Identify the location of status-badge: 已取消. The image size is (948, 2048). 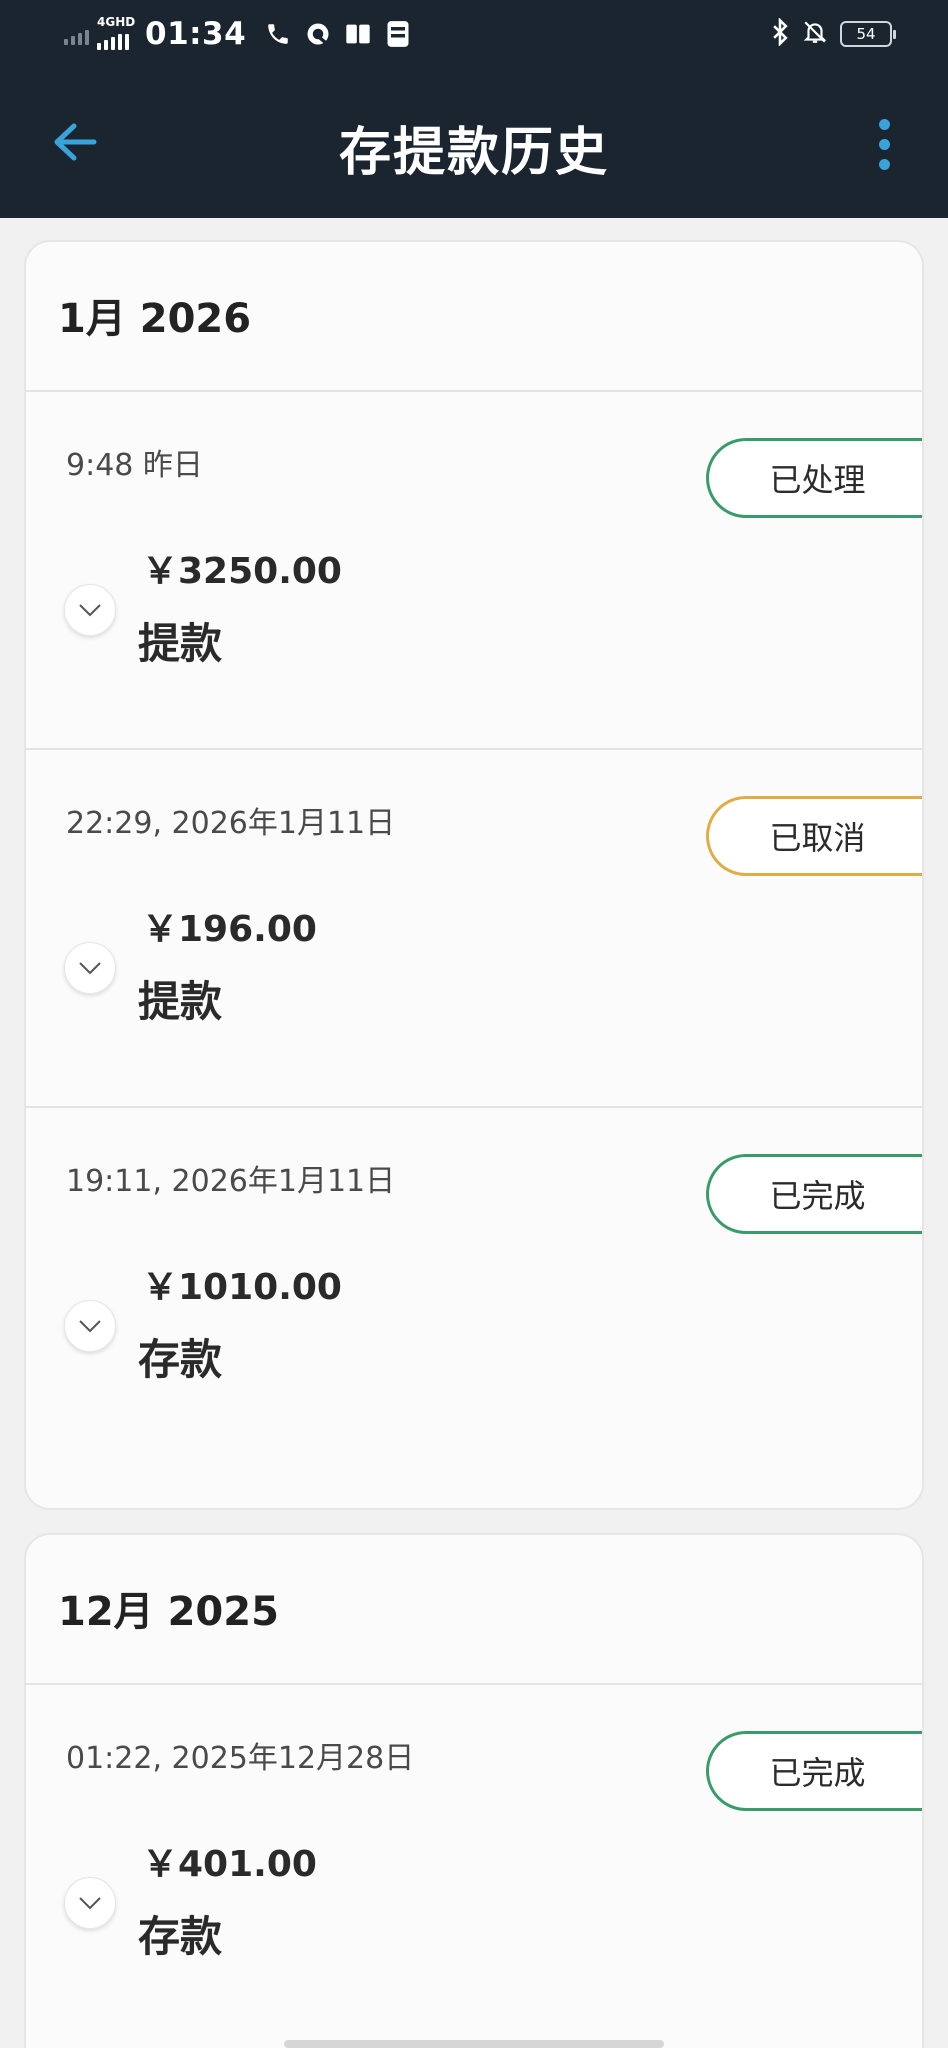
(814, 836).